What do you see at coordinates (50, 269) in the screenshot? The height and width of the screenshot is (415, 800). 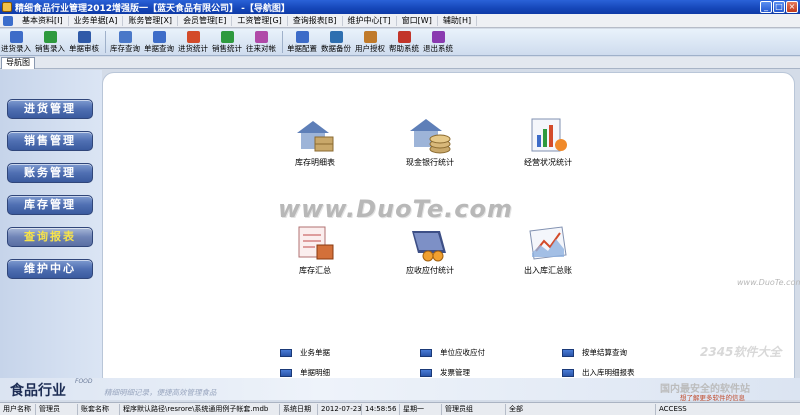 I see `sidebar-item-maintenance: 维护中心` at bounding box center [50, 269].